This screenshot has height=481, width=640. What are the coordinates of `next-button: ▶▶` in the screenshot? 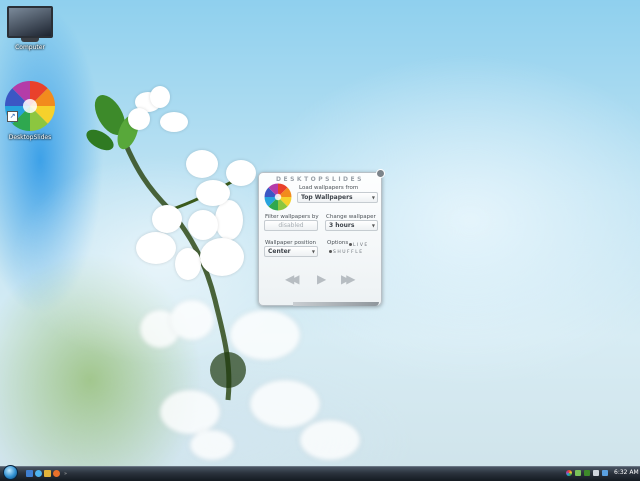 It's located at (348, 279).